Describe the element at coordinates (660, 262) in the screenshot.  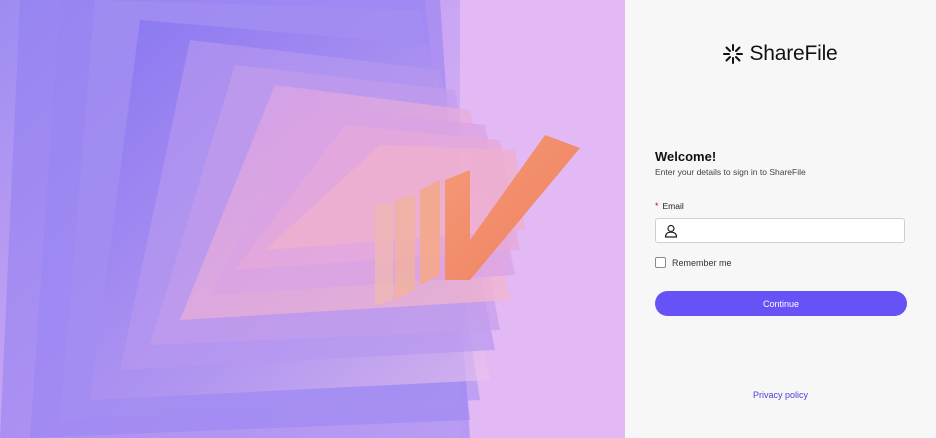
I see `remember-me-checkbox` at that location.